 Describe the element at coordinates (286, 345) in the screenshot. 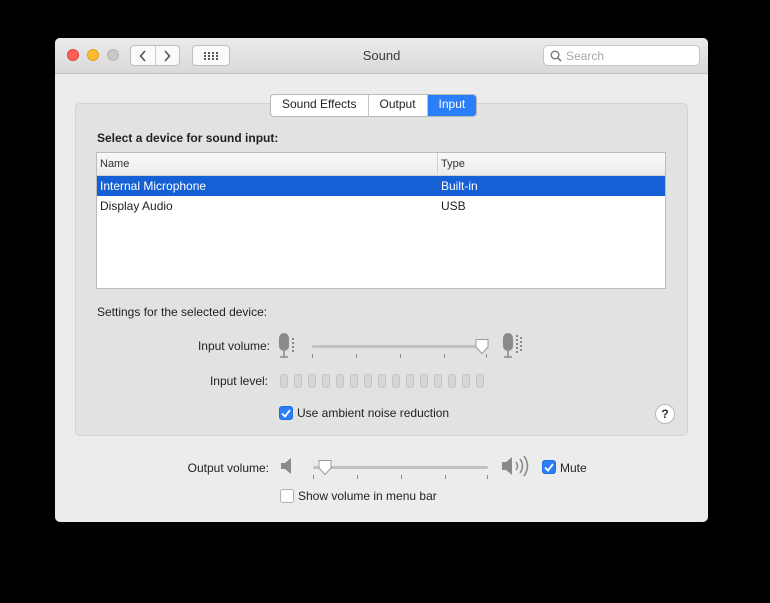

I see `microphone-low-icon` at that location.